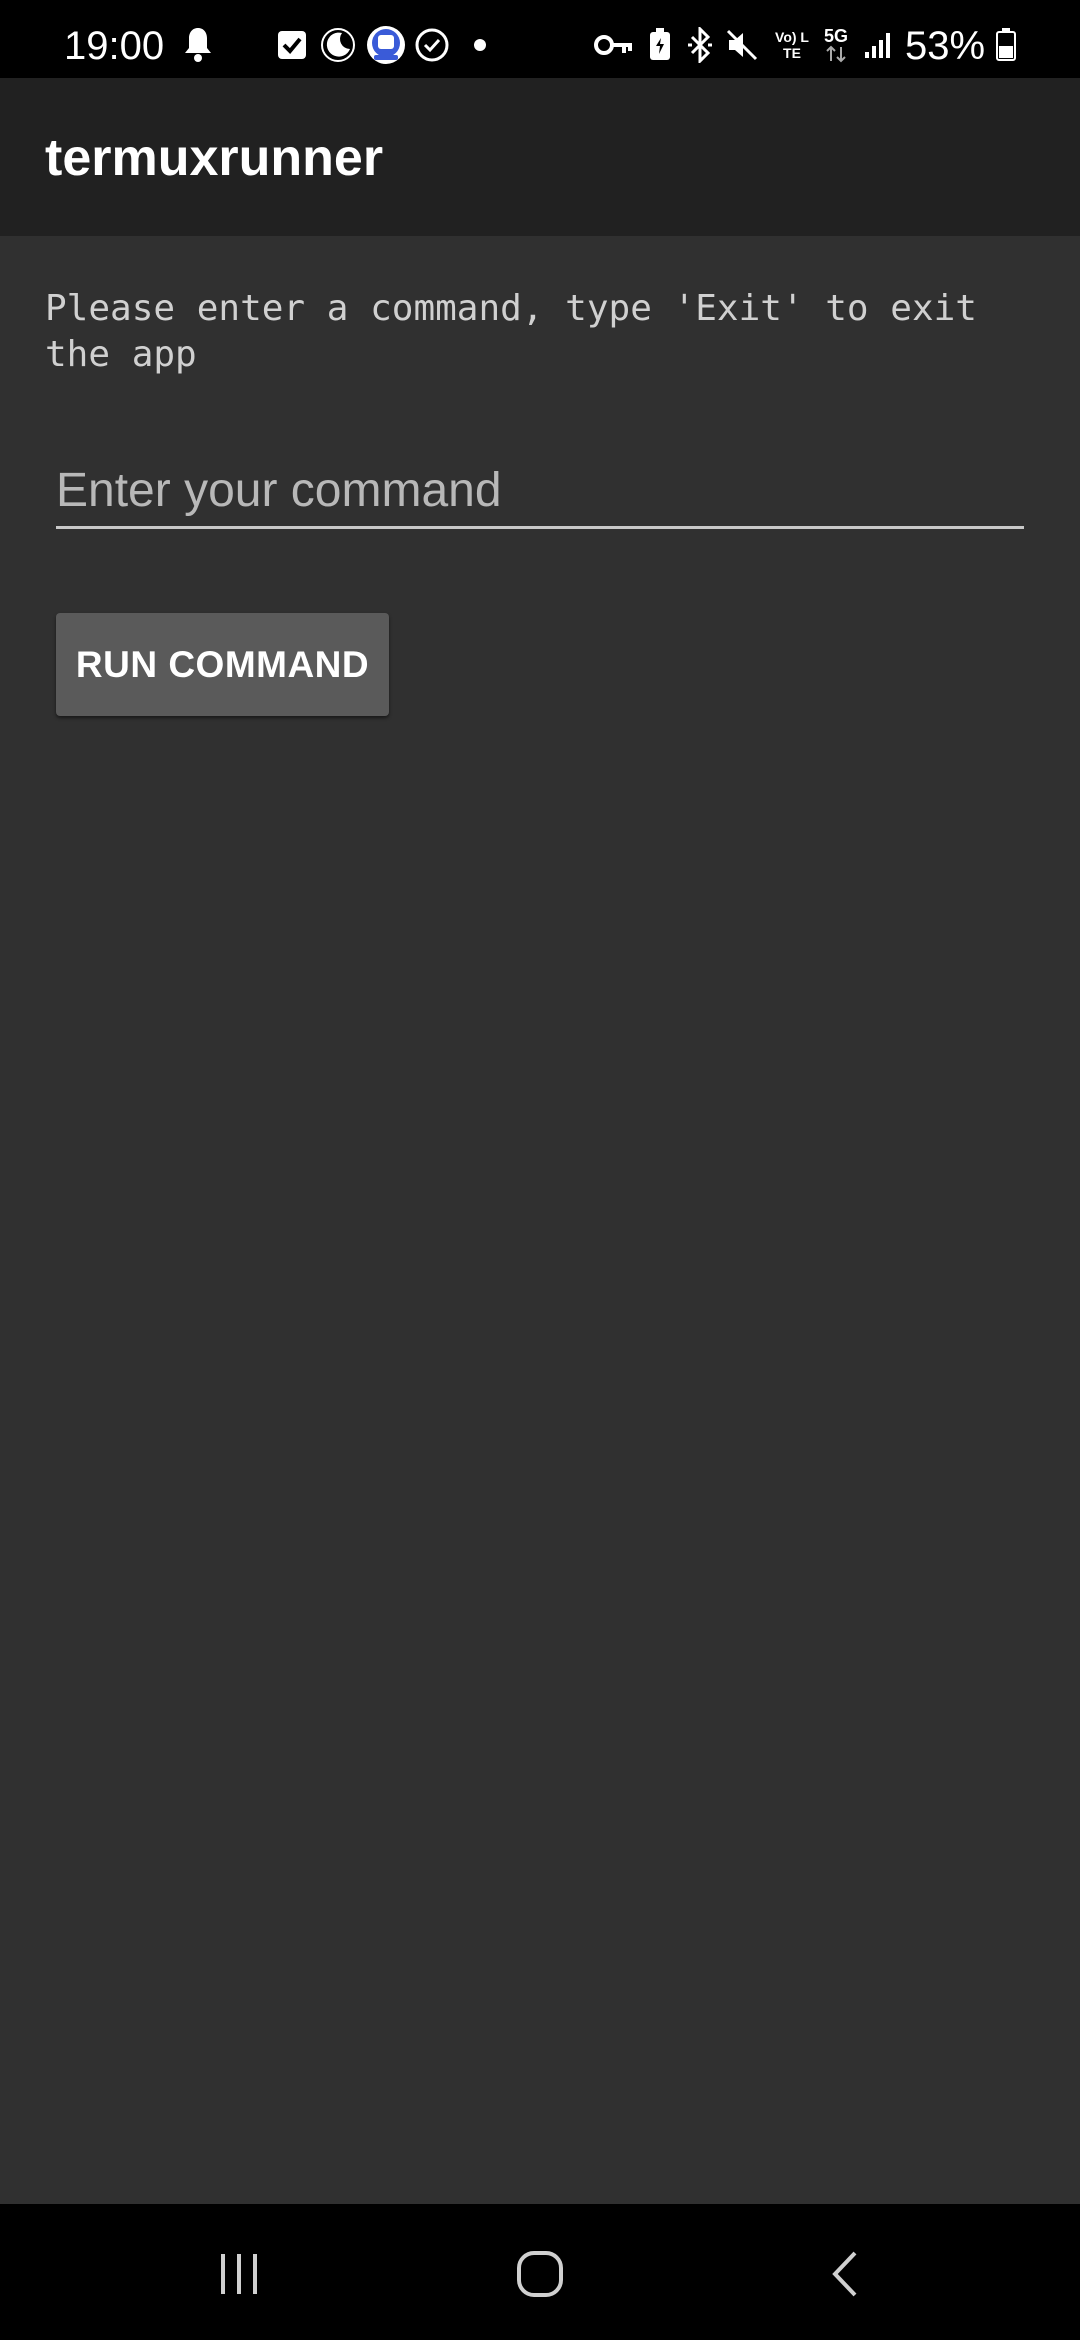 This screenshot has width=1080, height=2340. I want to click on bluetooth-icon, so click(700, 45).